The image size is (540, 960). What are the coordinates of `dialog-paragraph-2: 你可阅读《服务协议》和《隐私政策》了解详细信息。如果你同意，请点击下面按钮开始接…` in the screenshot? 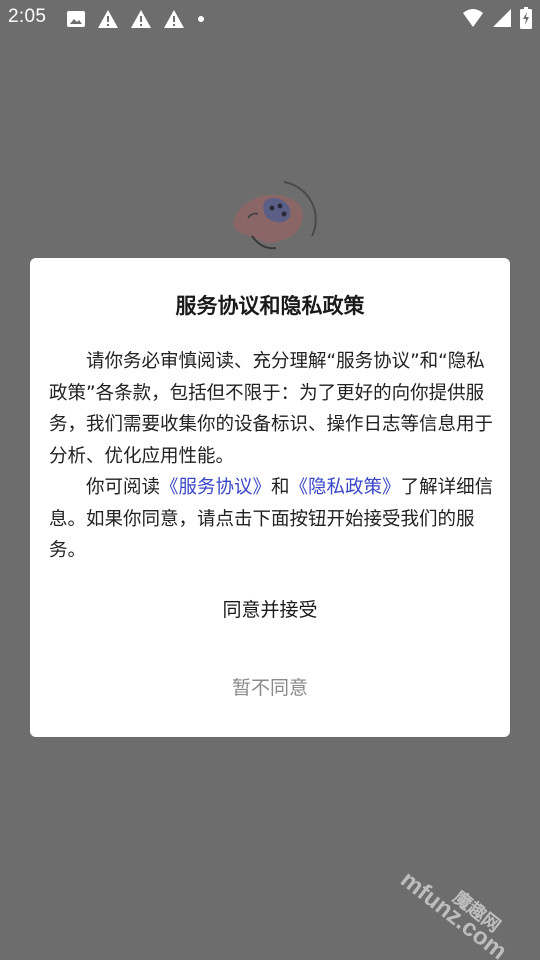 It's located at (271, 519).